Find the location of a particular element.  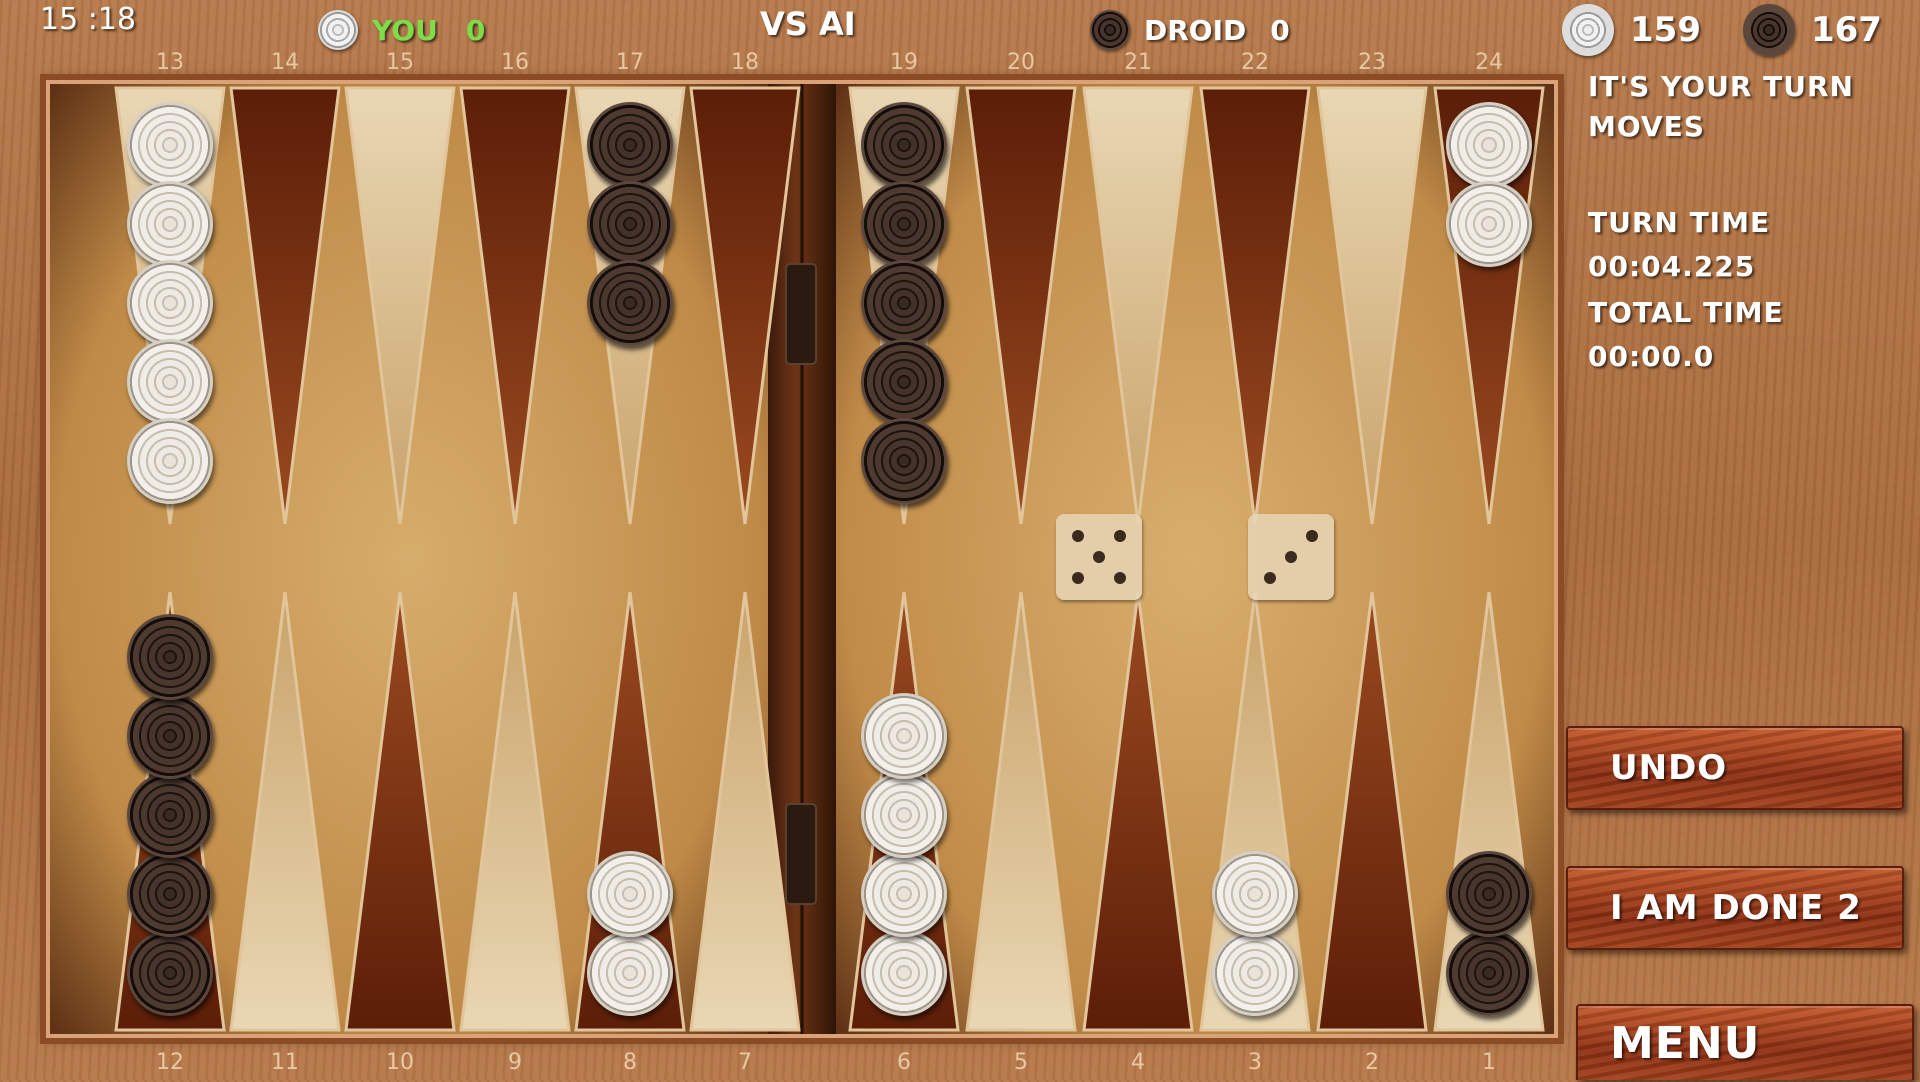

point-number: 24 is located at coordinates (1489, 62).